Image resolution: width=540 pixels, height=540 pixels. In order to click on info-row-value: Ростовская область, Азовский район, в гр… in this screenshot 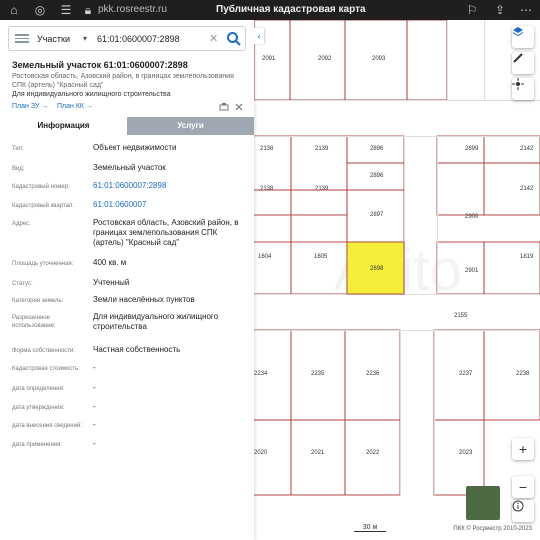, I will do `click(166, 232)`.